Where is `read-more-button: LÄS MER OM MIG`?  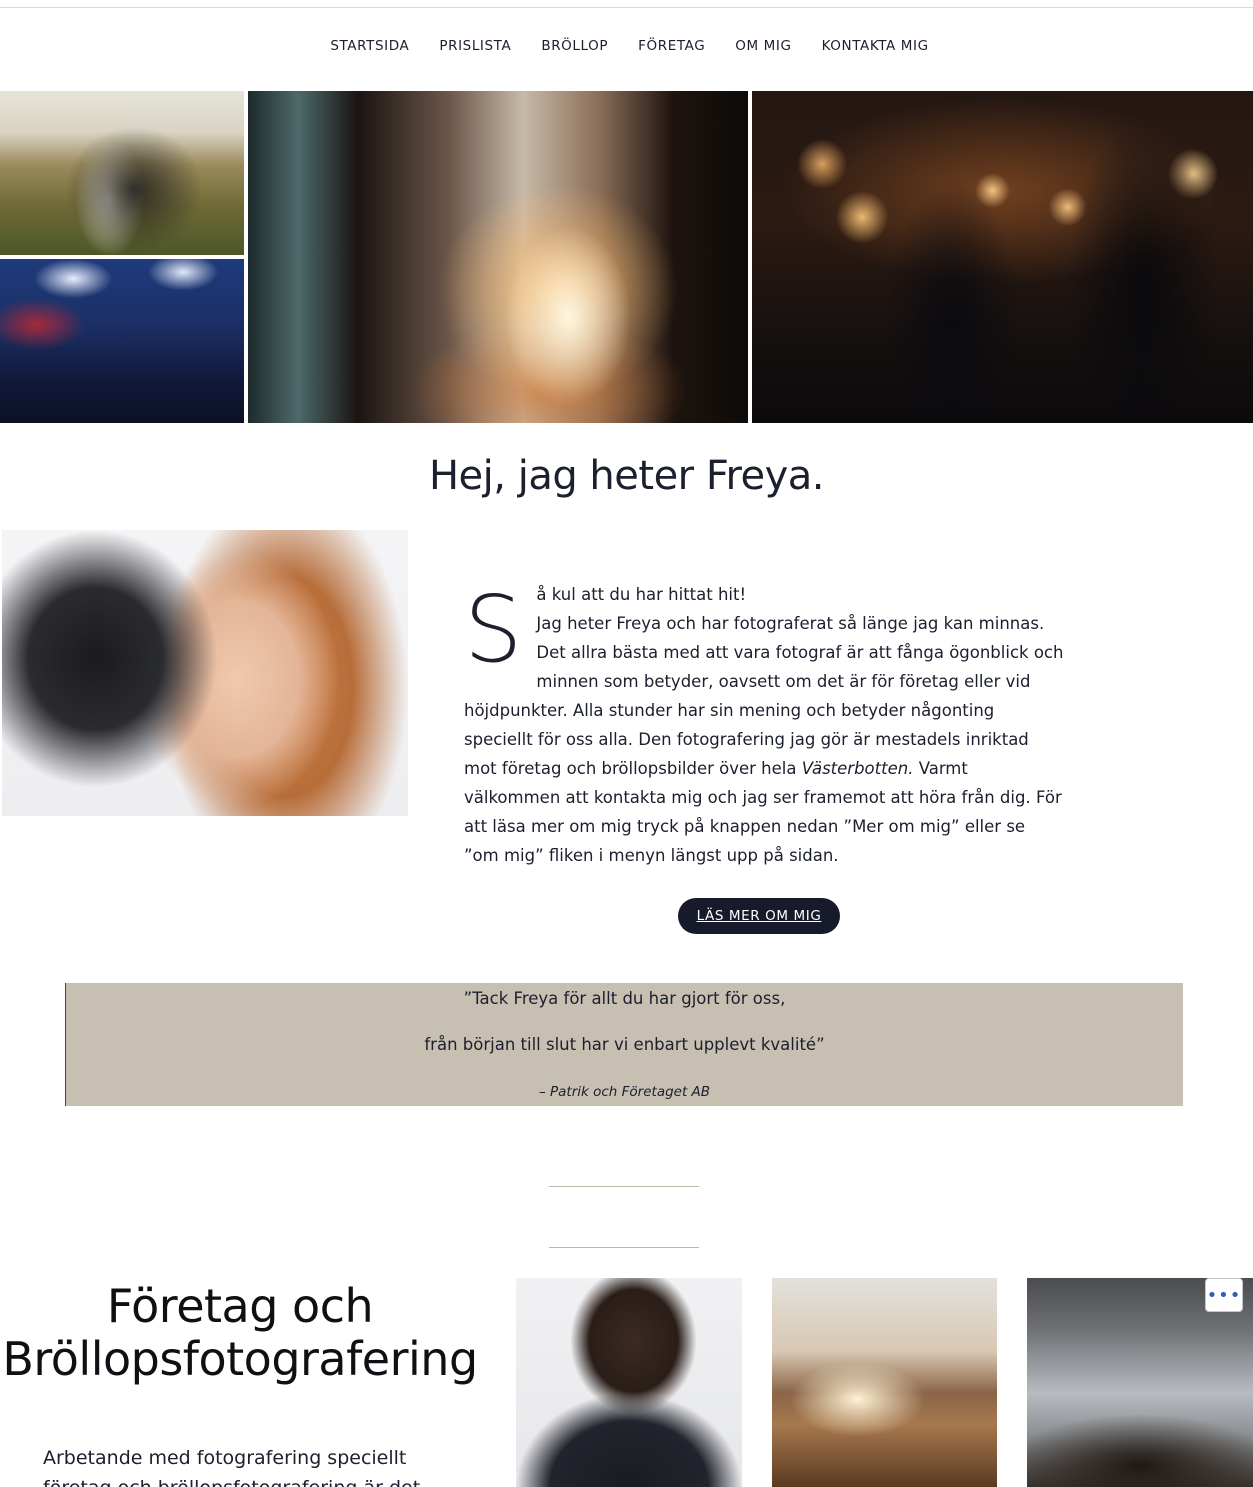 read-more-button: LÄS MER OM MIG is located at coordinates (759, 916).